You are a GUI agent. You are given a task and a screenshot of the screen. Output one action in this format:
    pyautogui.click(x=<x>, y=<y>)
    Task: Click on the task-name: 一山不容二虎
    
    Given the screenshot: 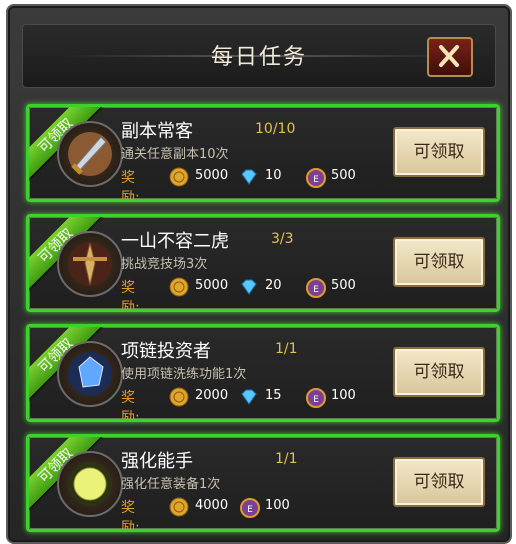 What is the action you would take?
    pyautogui.click(x=175, y=241)
    